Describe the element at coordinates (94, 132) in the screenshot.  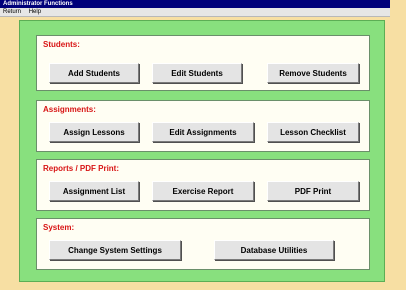
I see `assign-lessons-button: Assign Lessons` at that location.